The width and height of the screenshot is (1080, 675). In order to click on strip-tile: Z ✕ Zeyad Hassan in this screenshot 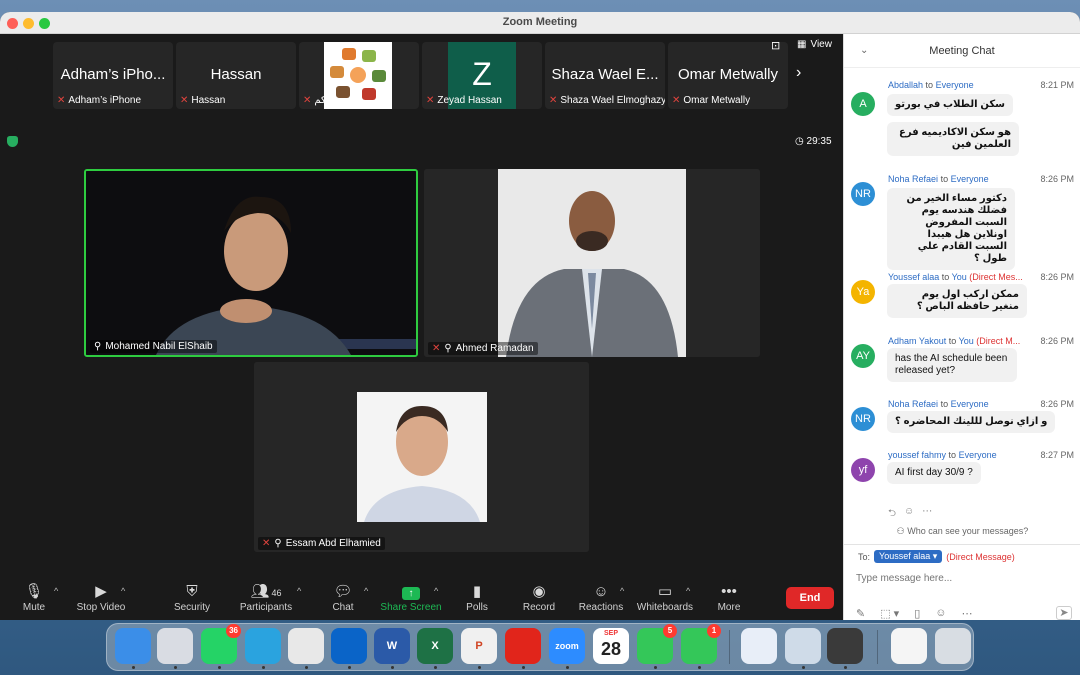, I will do `click(482, 75)`.